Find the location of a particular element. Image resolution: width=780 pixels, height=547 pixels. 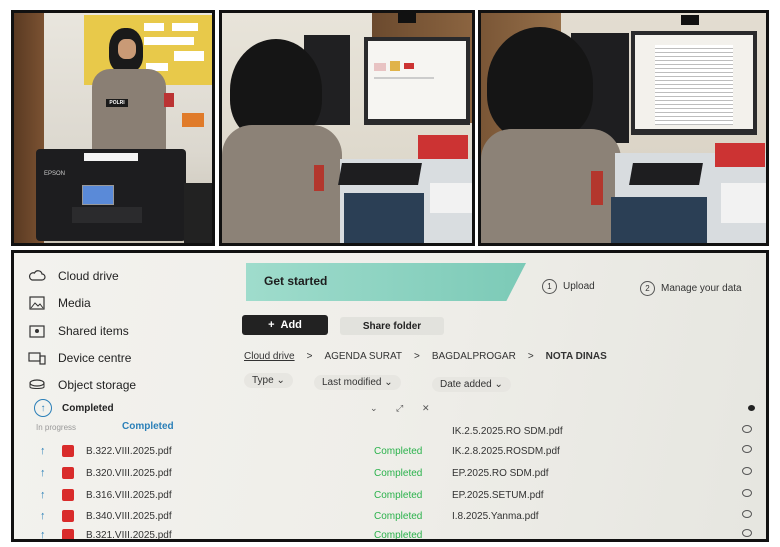

desk-items is located at coordinates (740, 155).